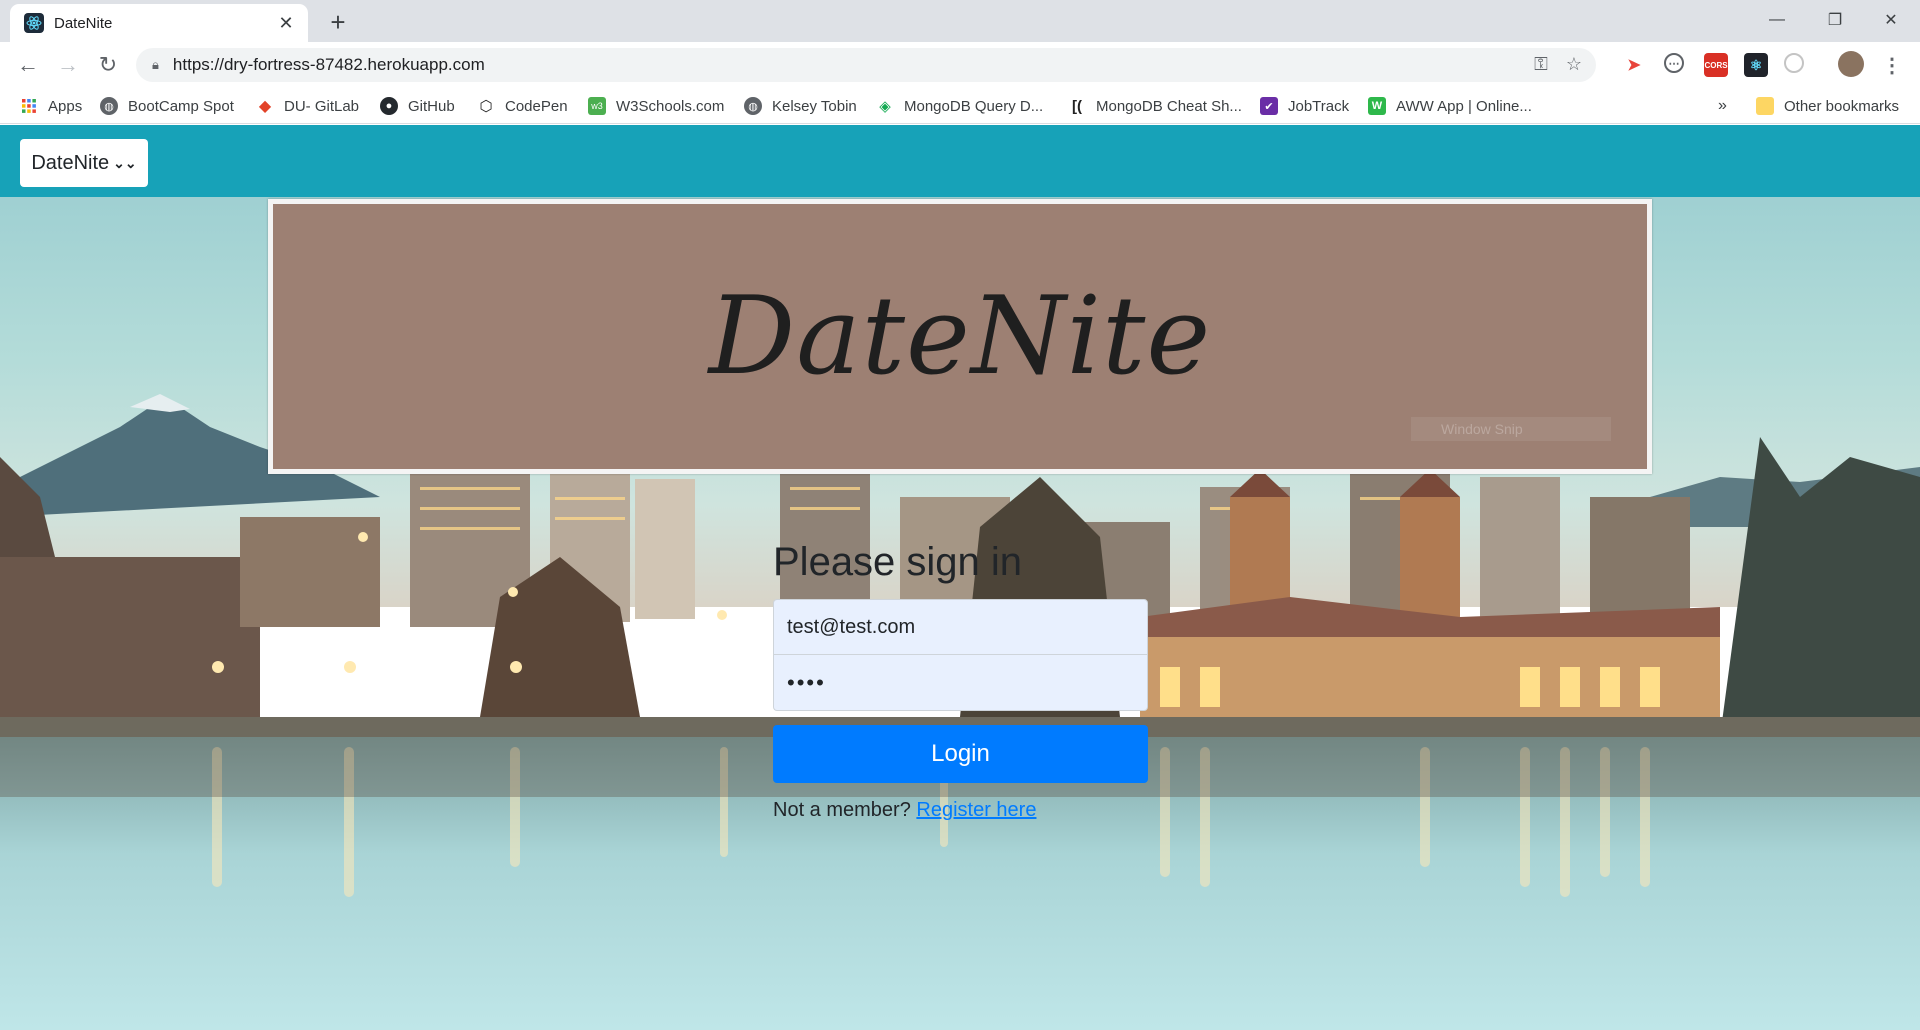 The height and width of the screenshot is (1030, 1920). Describe the element at coordinates (1077, 106) in the screenshot. I see `bracket-icon: [(` at that location.